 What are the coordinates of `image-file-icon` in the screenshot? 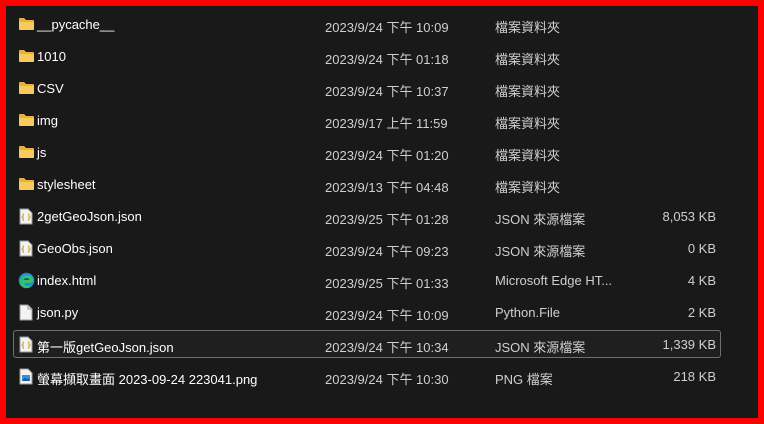 It's located at (26, 376).